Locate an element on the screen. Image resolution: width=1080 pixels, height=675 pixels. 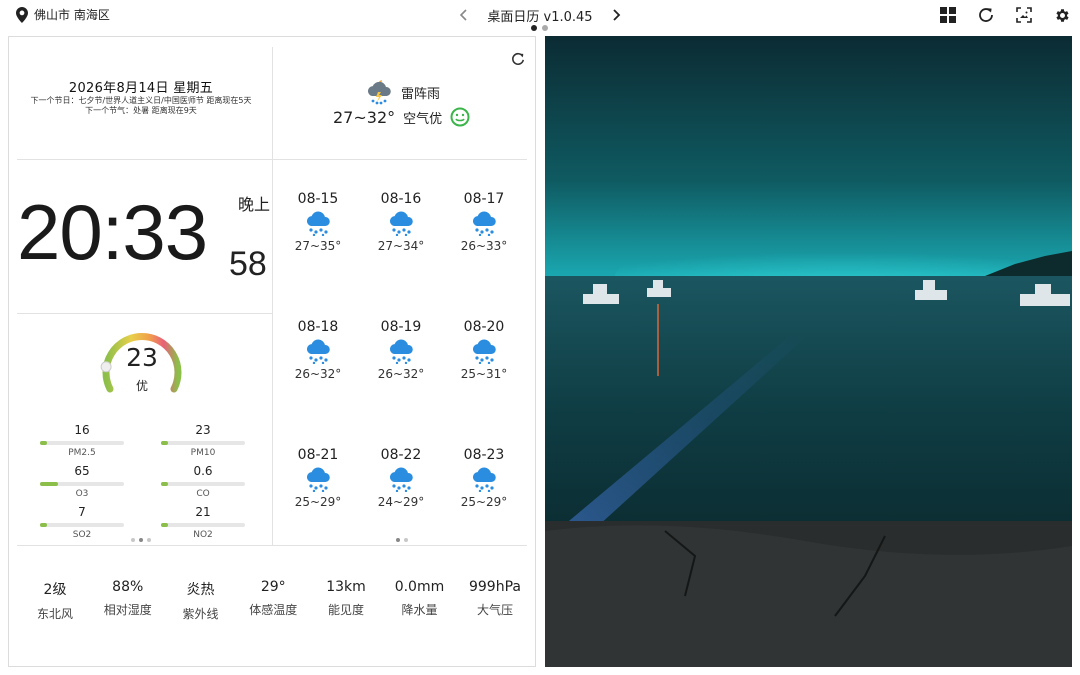
chevron-left-icon is located at coordinates (463, 15).